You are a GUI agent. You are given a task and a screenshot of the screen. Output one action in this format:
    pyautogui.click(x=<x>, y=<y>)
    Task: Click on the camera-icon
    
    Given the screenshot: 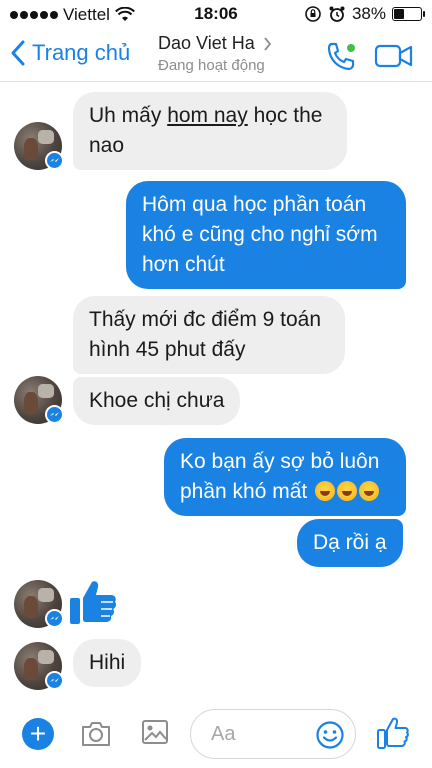 What is the action you would take?
    pyautogui.click(x=96, y=734)
    